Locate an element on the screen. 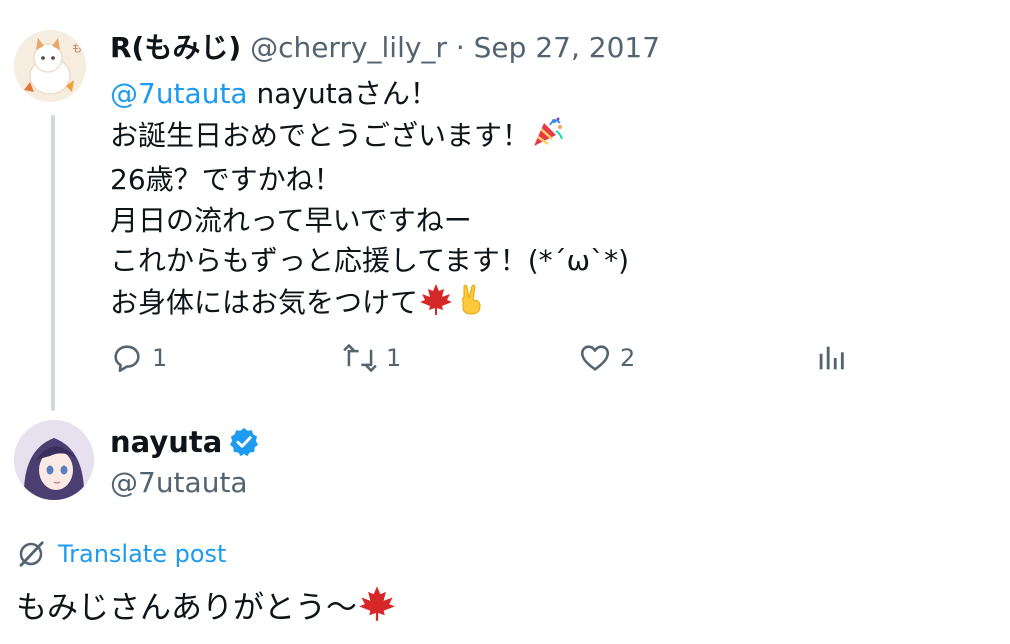  like-count: 2 is located at coordinates (628, 358).